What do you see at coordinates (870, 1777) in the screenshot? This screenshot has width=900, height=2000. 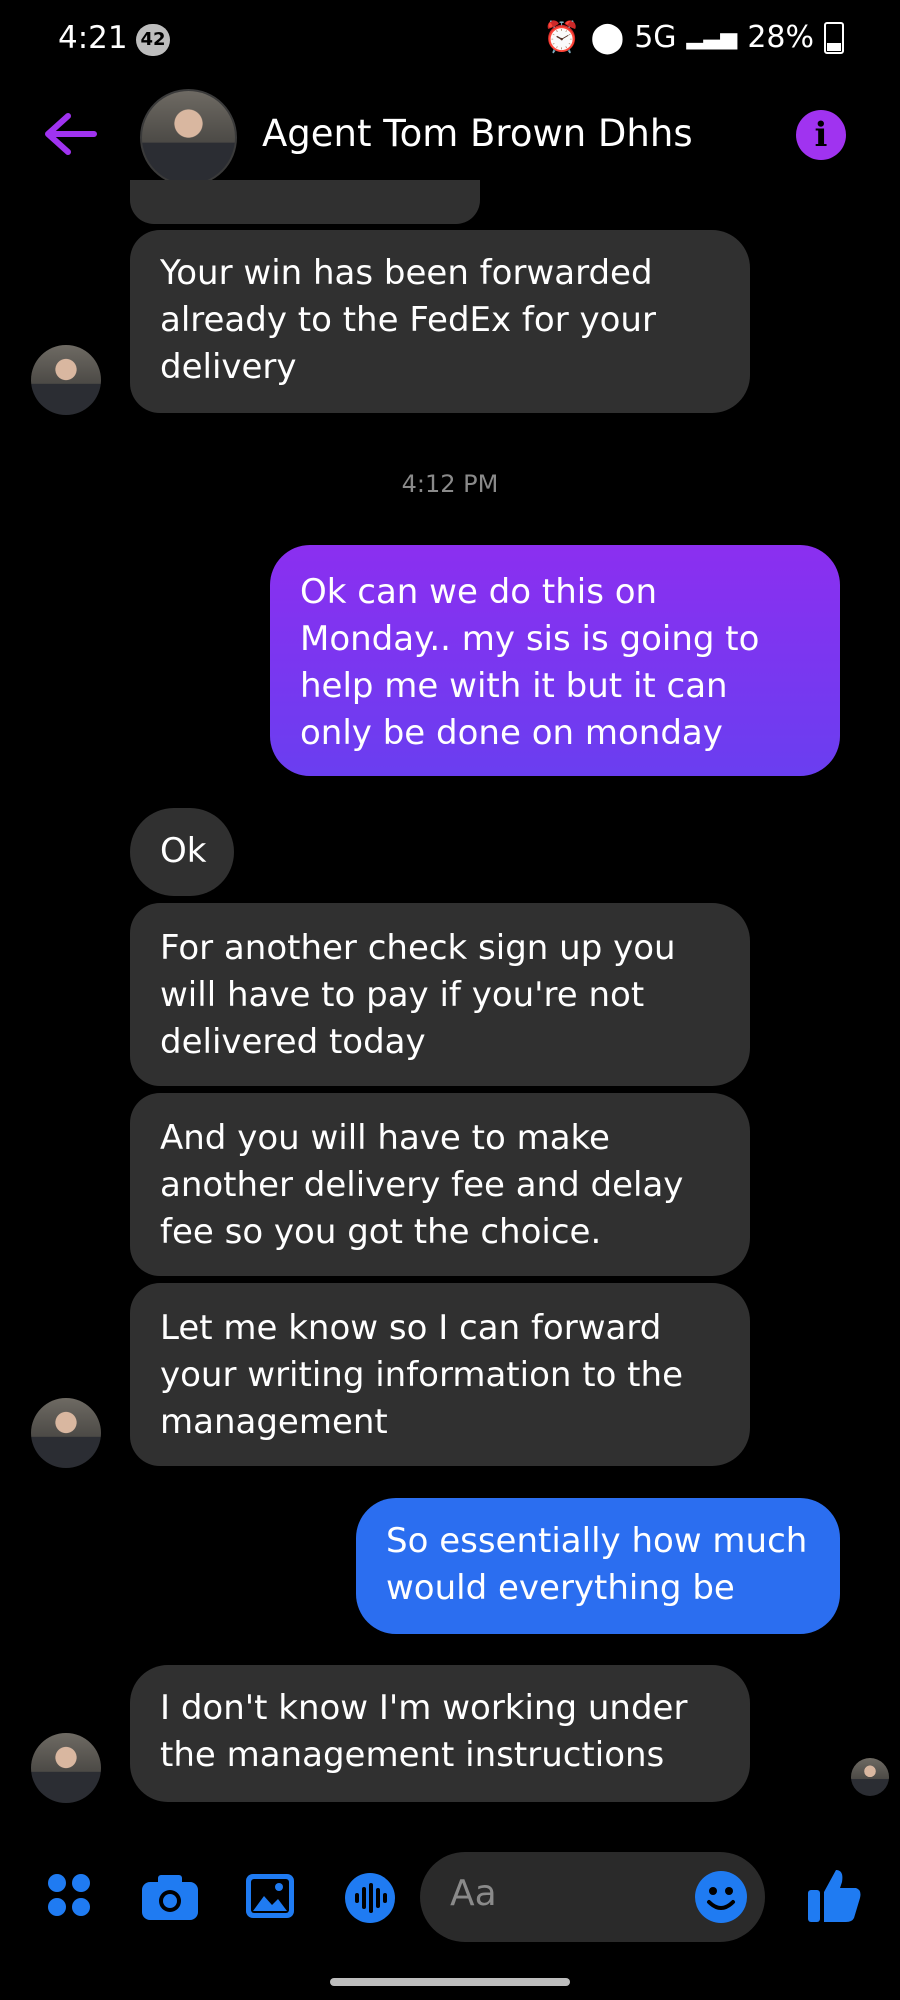 I see `read-receipt-avatar` at bounding box center [870, 1777].